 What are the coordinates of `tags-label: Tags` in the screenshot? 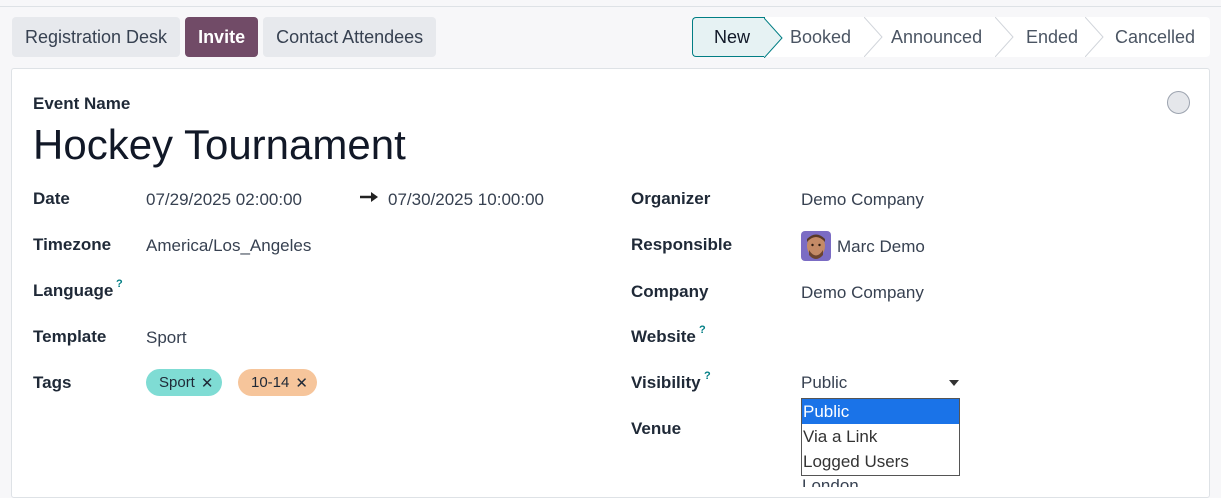 It's located at (52, 382).